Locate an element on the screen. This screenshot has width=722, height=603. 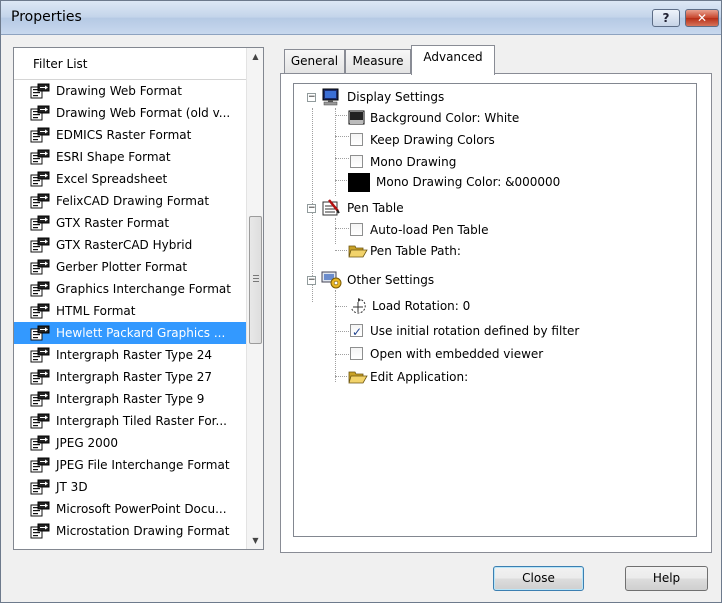
filter-list-item: JPEG 2000 is located at coordinates (130, 443).